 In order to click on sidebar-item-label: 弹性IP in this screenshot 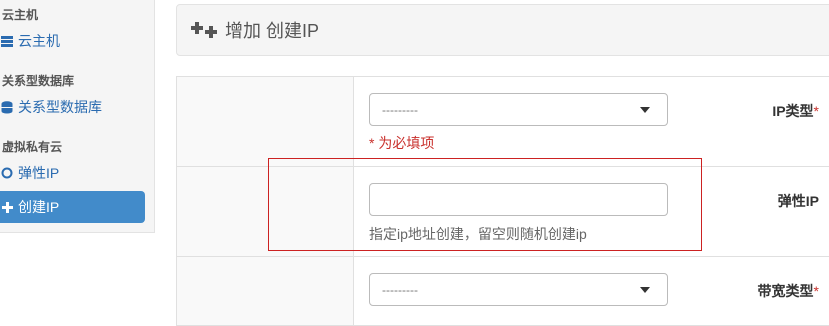, I will do `click(39, 173)`.